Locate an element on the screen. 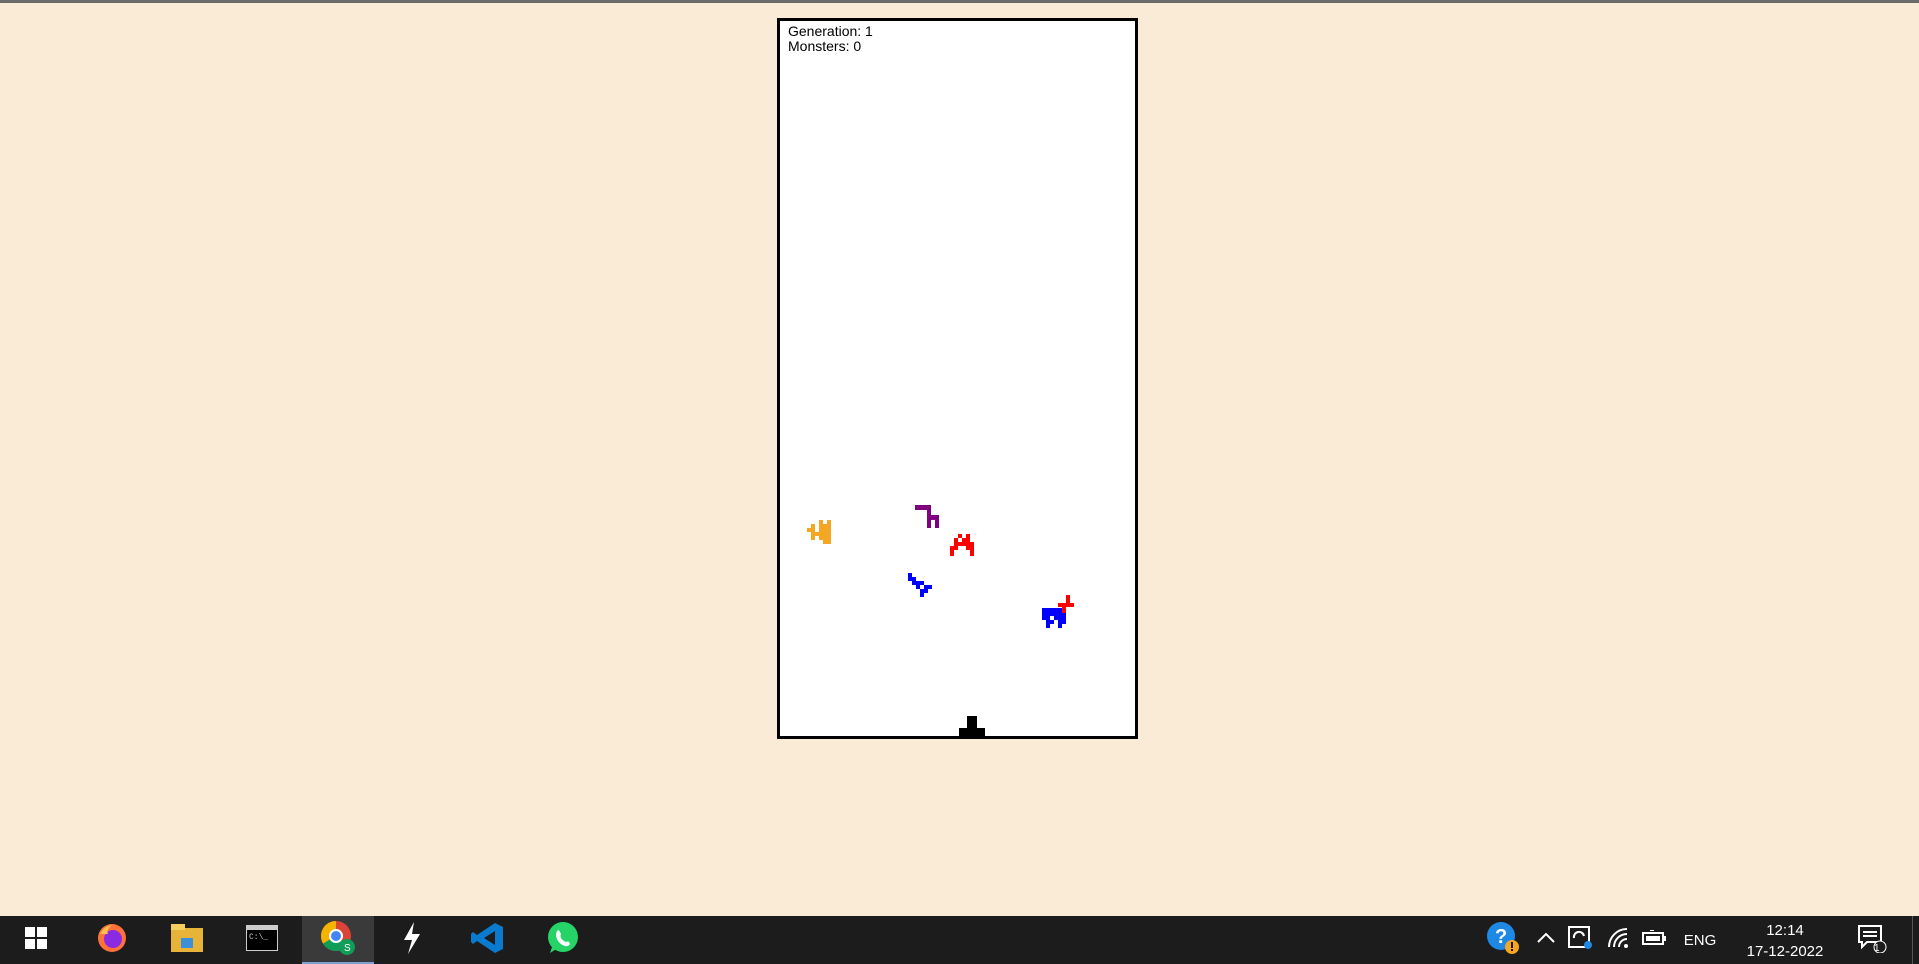 The width and height of the screenshot is (1919, 964). clock: 12:14 17-12-2022 is located at coordinates (1785, 941).